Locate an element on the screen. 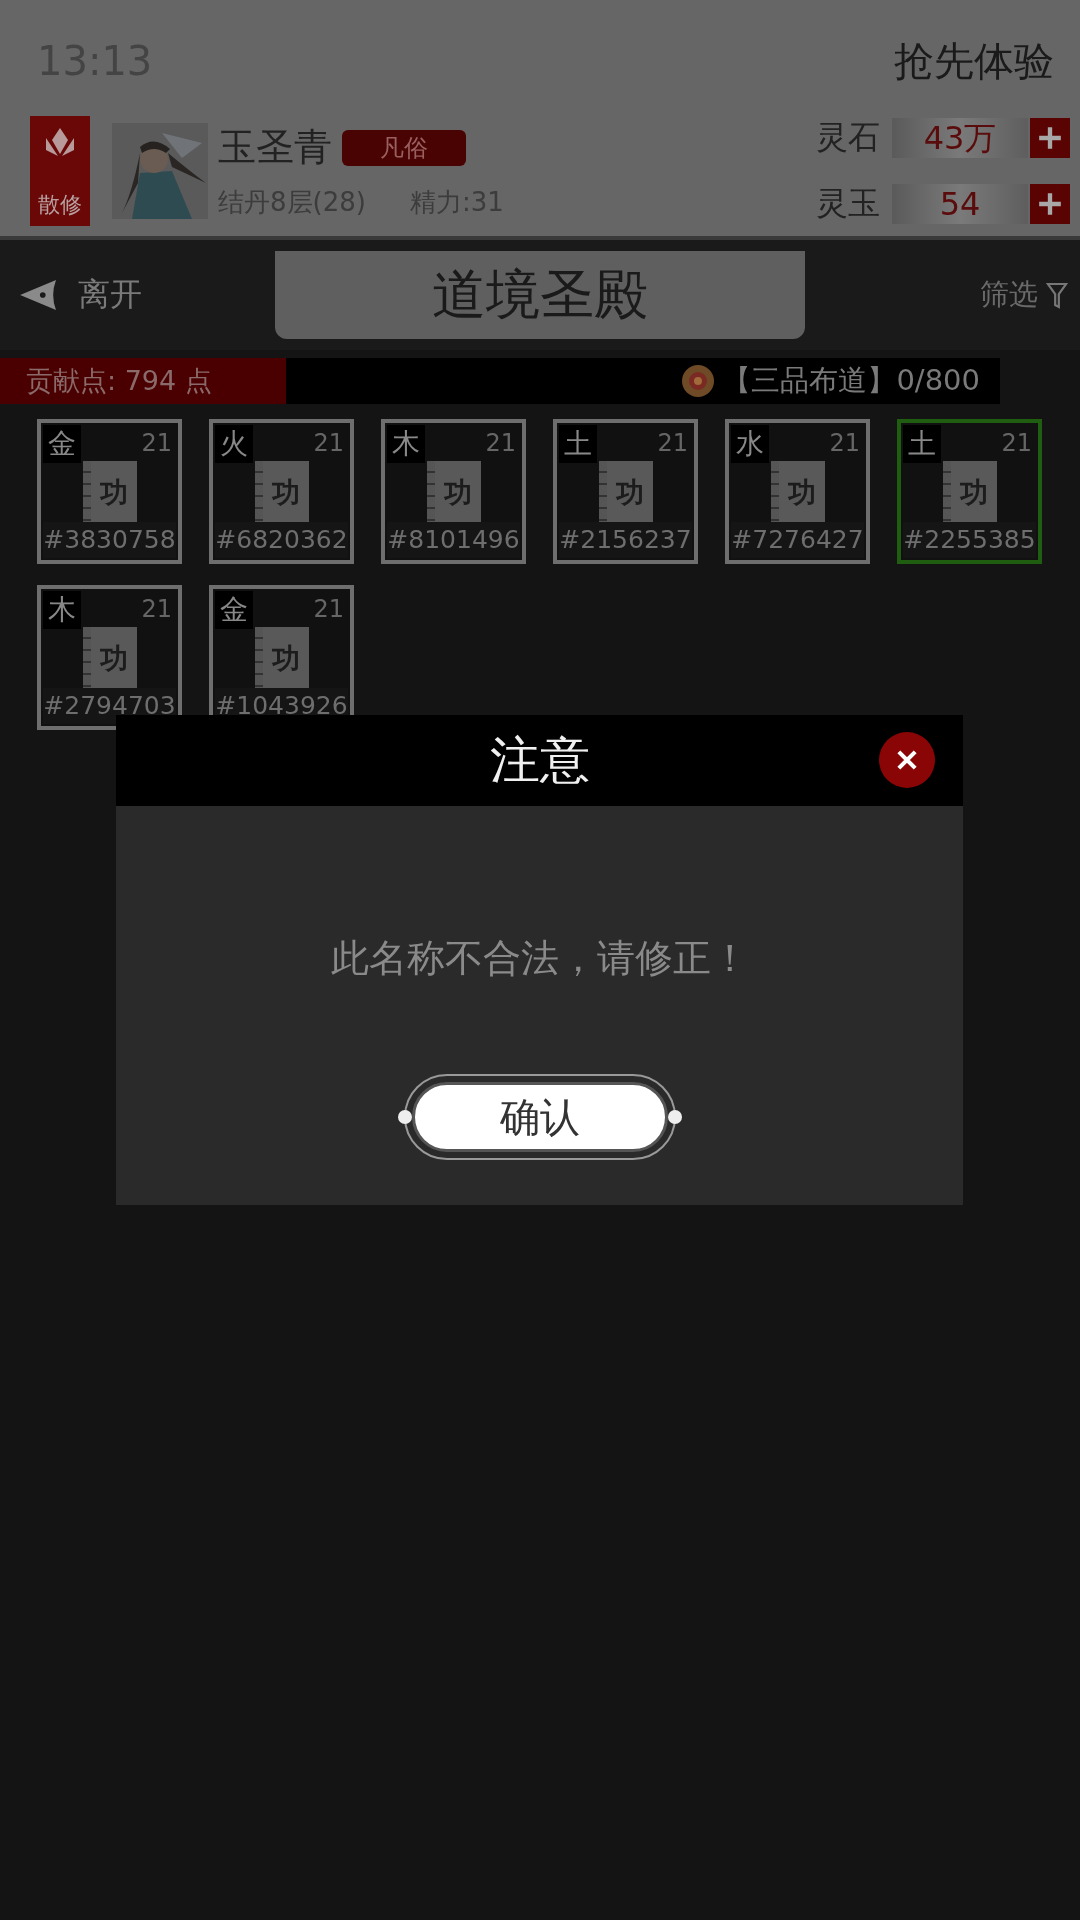 The height and width of the screenshot is (1920, 1080). card-code: #6820362 is located at coordinates (281, 540).